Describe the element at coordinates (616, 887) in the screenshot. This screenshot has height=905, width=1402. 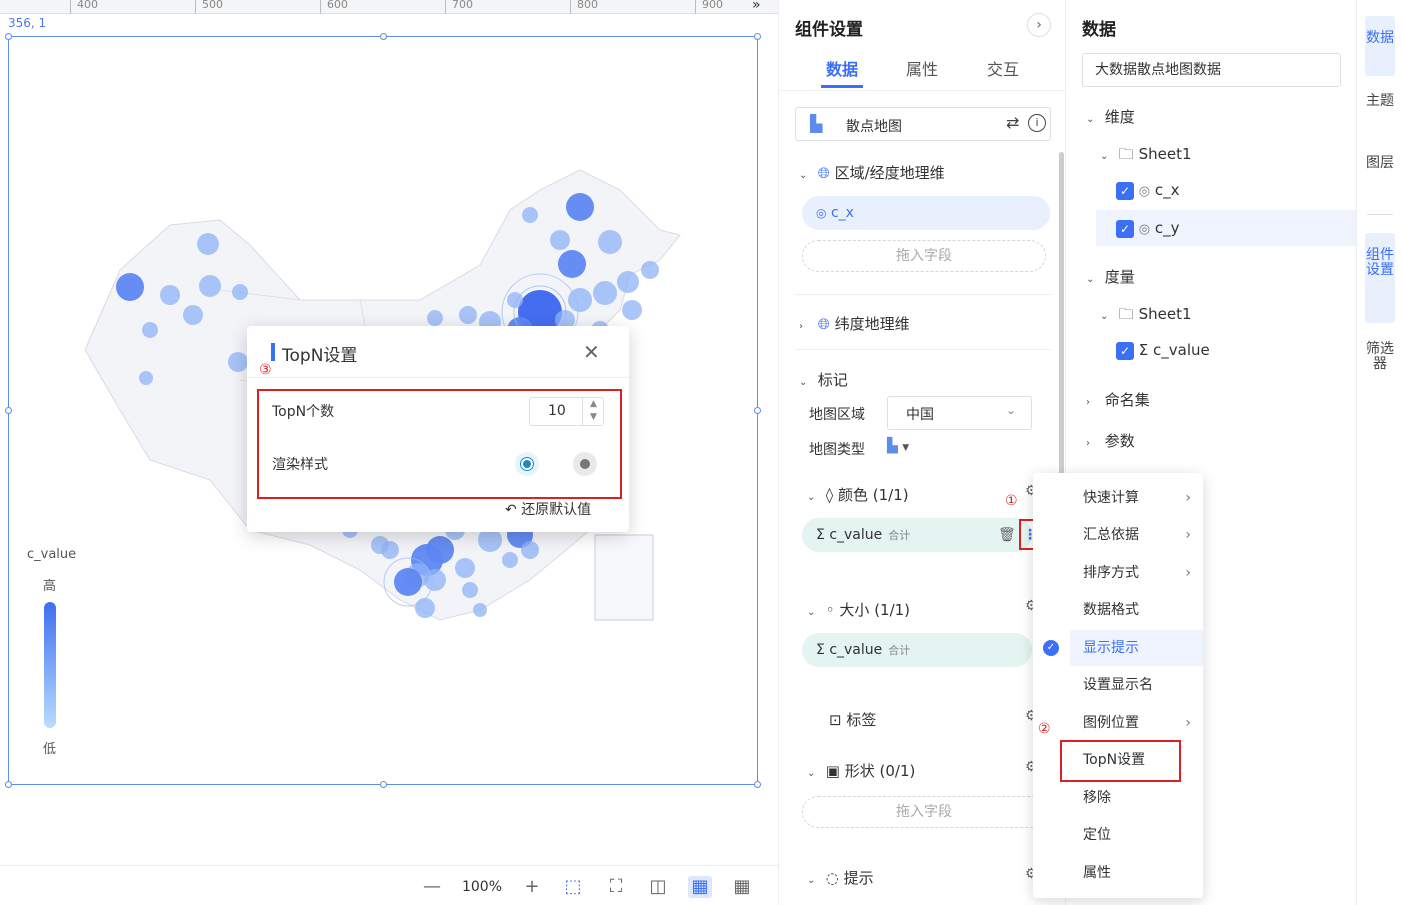
I see `focus-icon: ⛶` at that location.